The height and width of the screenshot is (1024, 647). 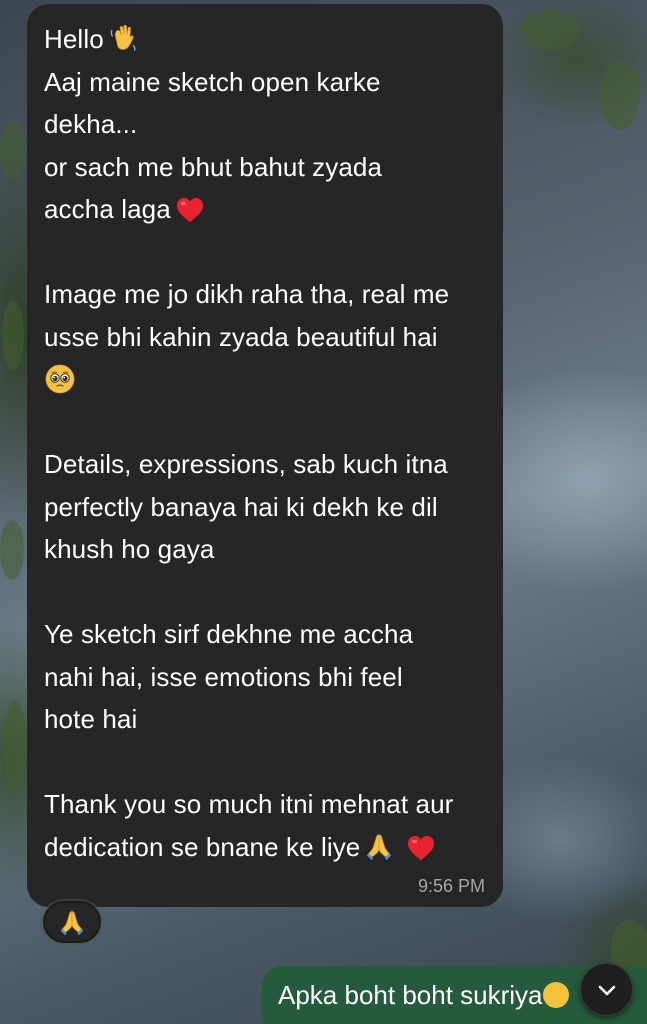 What do you see at coordinates (129, 549) in the screenshot?
I see `message-line: khush ho gaya` at bounding box center [129, 549].